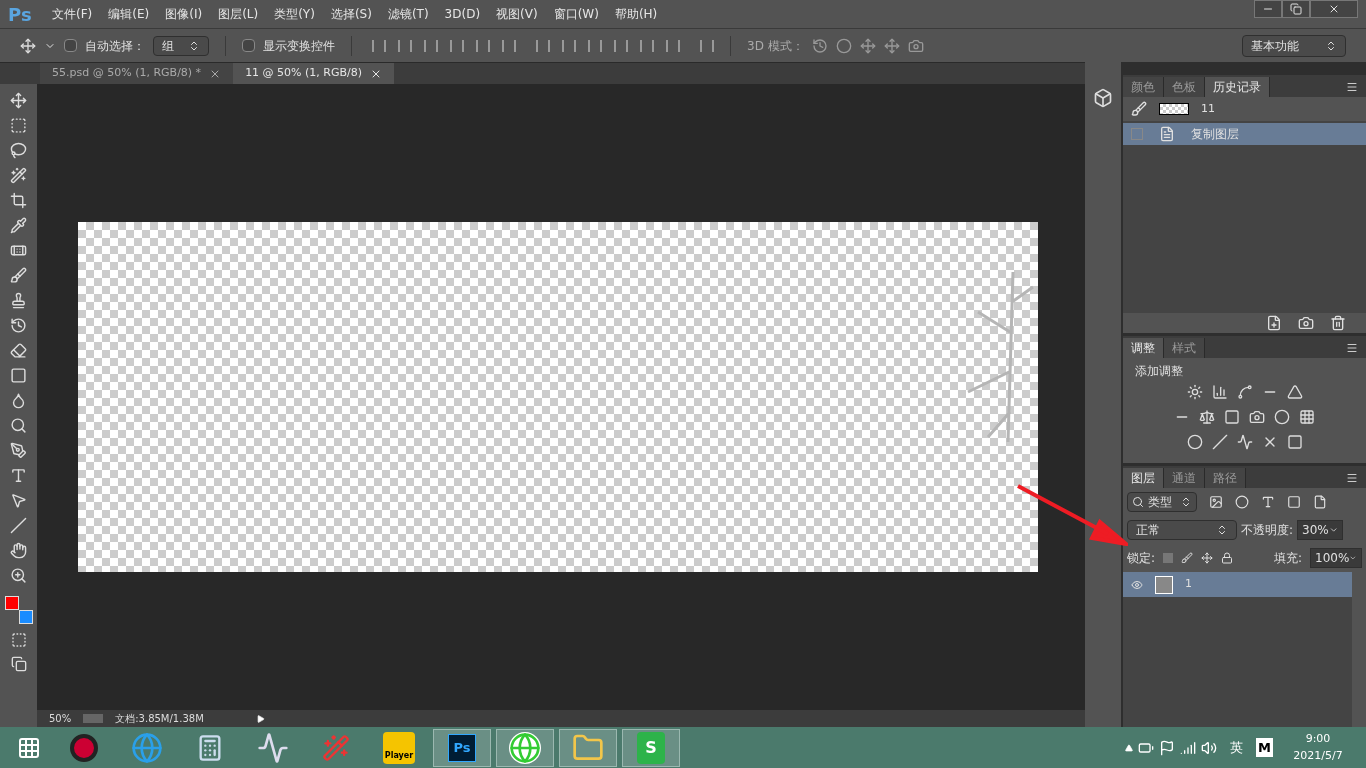 This screenshot has width=1366, height=768. Describe the element at coordinates (18, 550) in the screenshot. I see `hand-tool-icon` at that location.